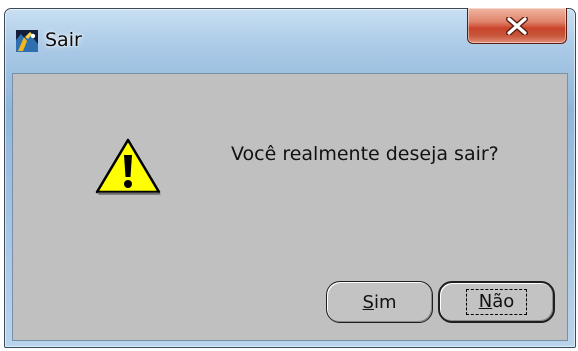 Image resolution: width=578 pixels, height=351 pixels. I want to click on close-button, so click(517, 26).